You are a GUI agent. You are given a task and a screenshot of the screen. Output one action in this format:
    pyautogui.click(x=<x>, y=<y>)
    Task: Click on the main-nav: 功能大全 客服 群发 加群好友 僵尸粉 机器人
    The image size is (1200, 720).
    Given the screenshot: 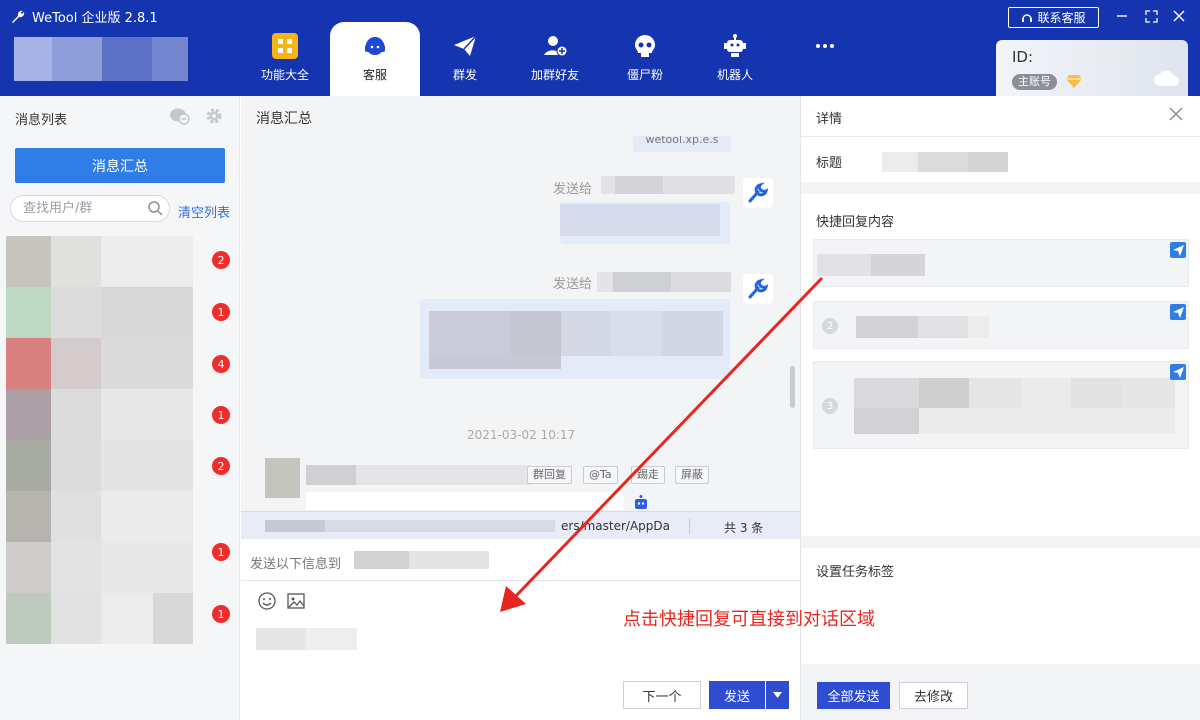 What is the action you would take?
    pyautogui.click(x=555, y=59)
    